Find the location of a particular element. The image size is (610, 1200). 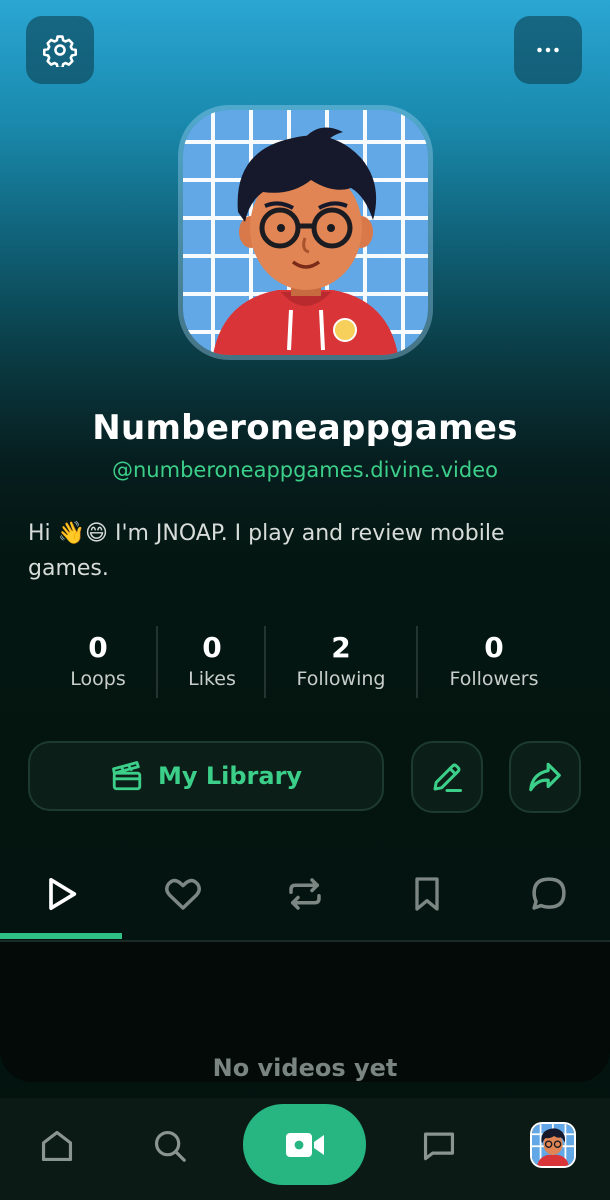

heart-icon is located at coordinates (183, 894).